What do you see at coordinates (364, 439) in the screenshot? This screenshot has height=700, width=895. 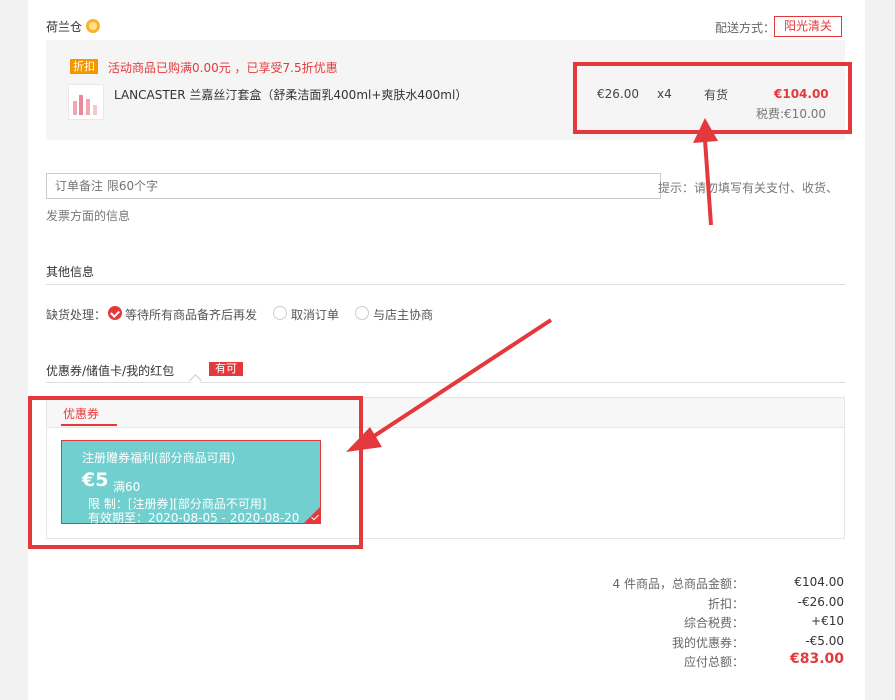 I see `arrow-head-left` at bounding box center [364, 439].